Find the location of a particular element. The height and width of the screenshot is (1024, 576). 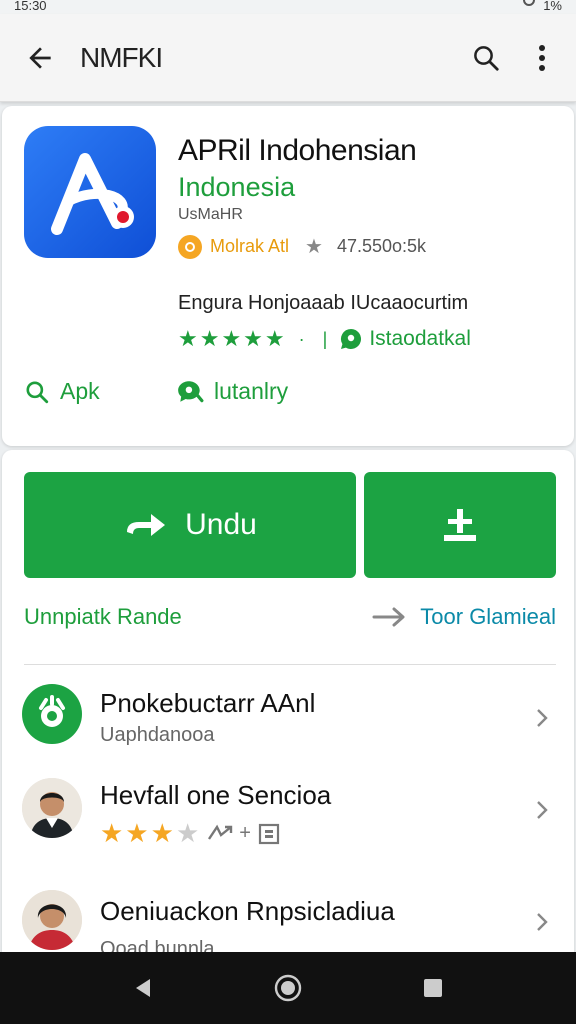

circle-home-icon is located at coordinates (288, 988).